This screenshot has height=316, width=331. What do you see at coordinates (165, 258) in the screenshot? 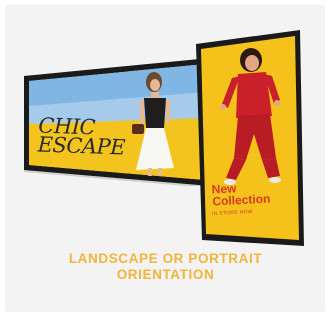
I see `caption-line1: LANDSCAPE OR PORTRAIT` at bounding box center [165, 258].